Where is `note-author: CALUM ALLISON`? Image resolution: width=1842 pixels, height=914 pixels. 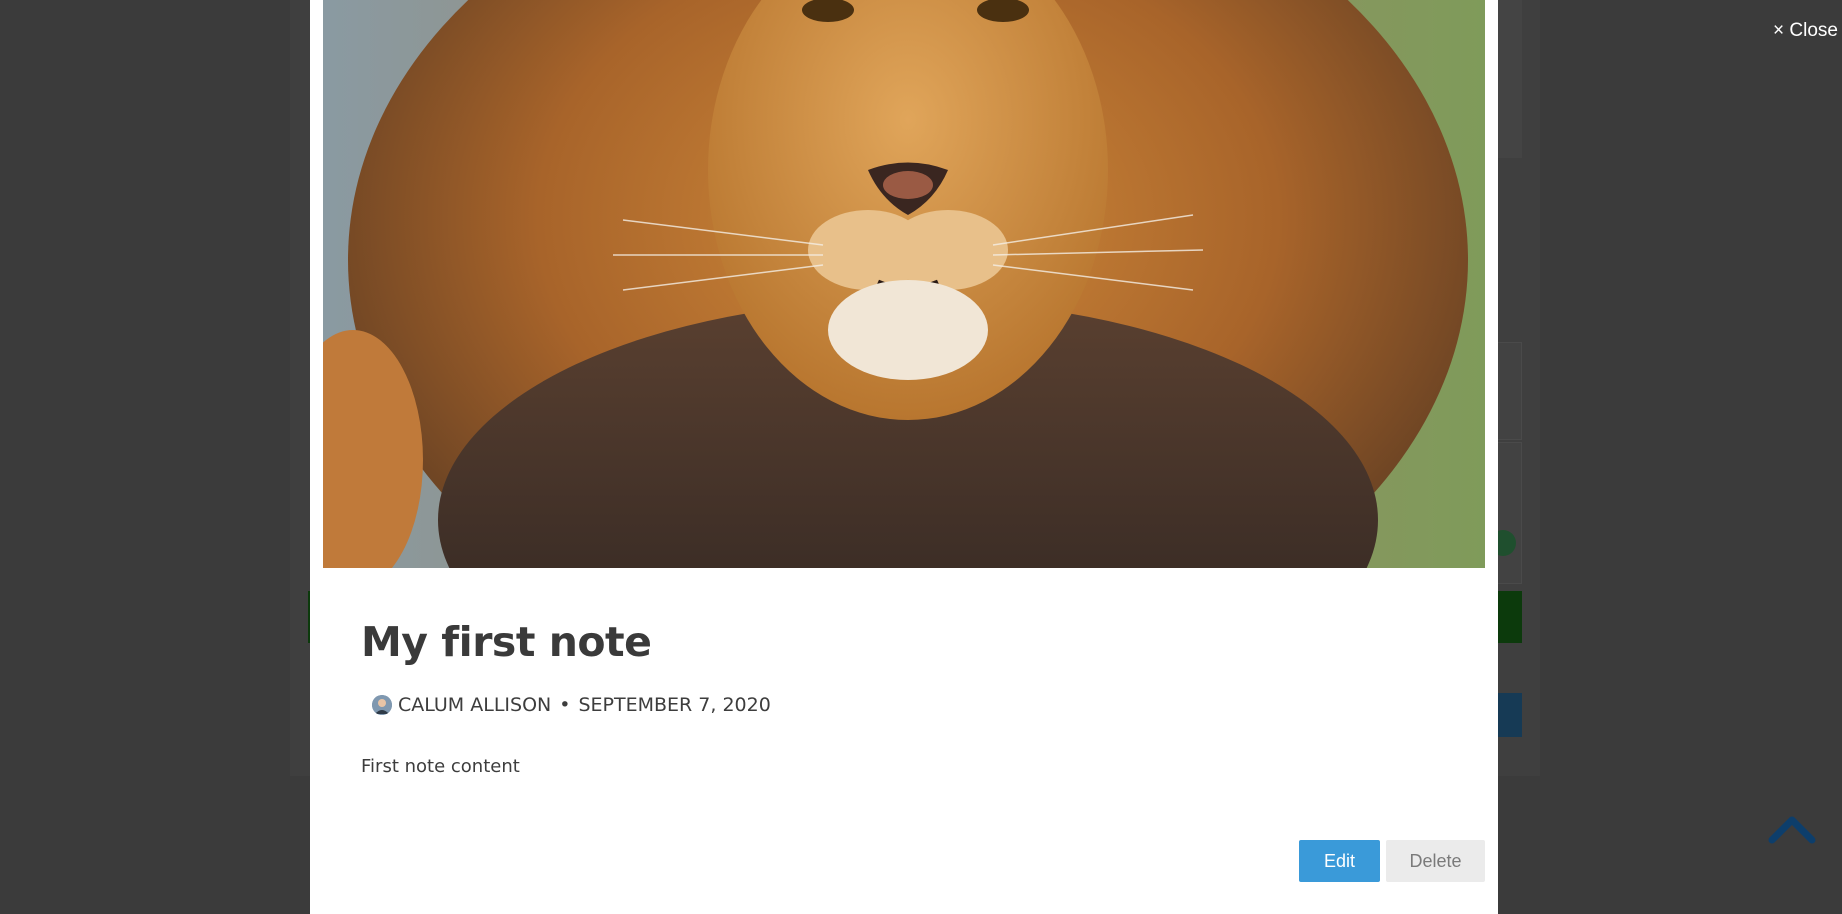 note-author: CALUM ALLISON is located at coordinates (474, 705).